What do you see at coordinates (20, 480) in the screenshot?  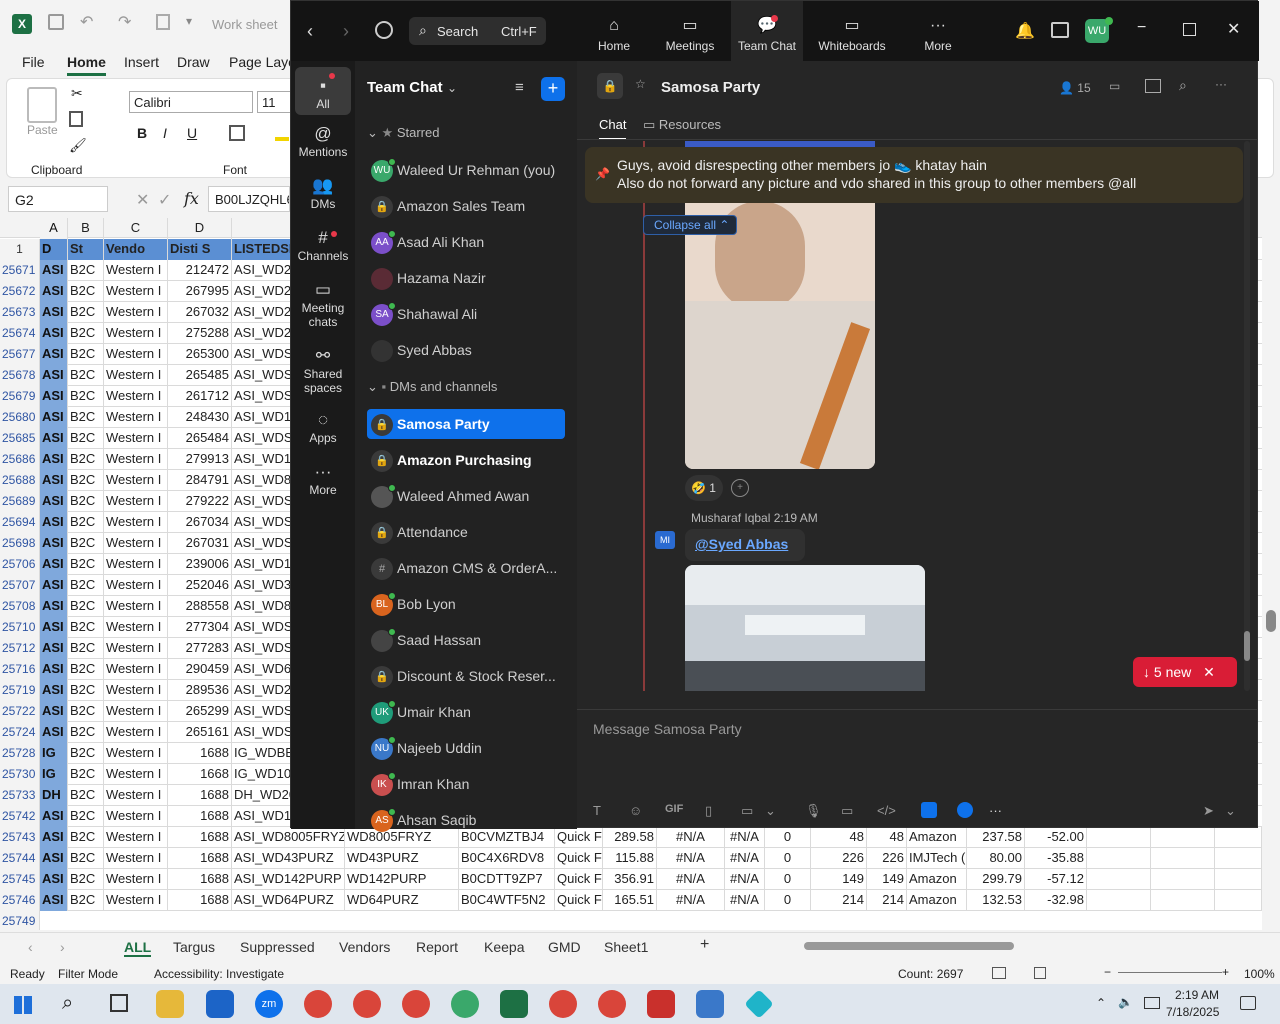 I see `row-number: 25688` at bounding box center [20, 480].